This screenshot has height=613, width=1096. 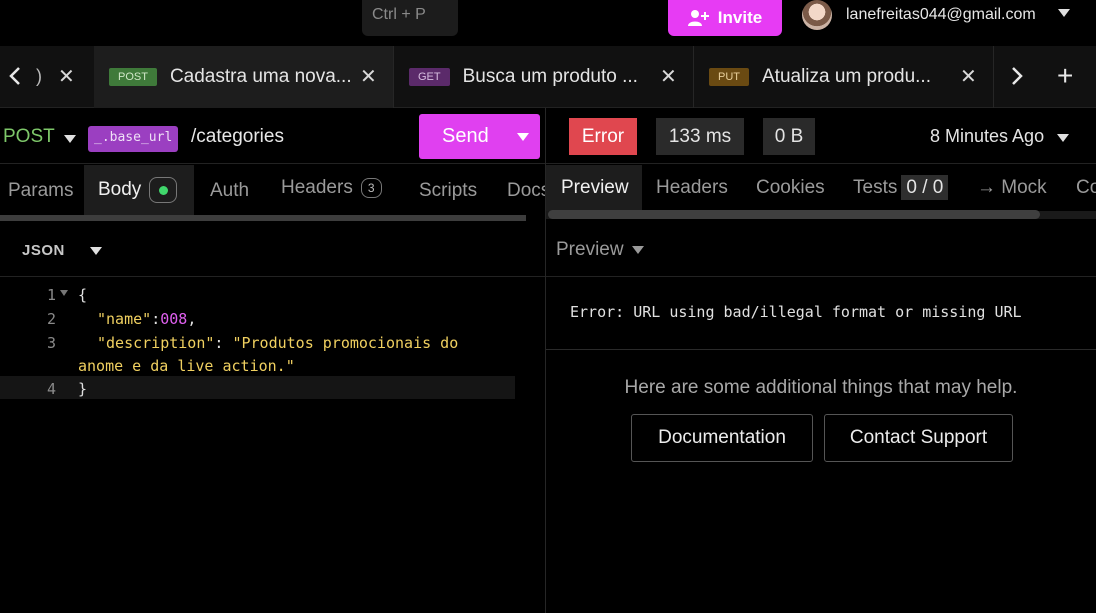 I want to click on history-select: 8 Minutes Ago, so click(x=987, y=136).